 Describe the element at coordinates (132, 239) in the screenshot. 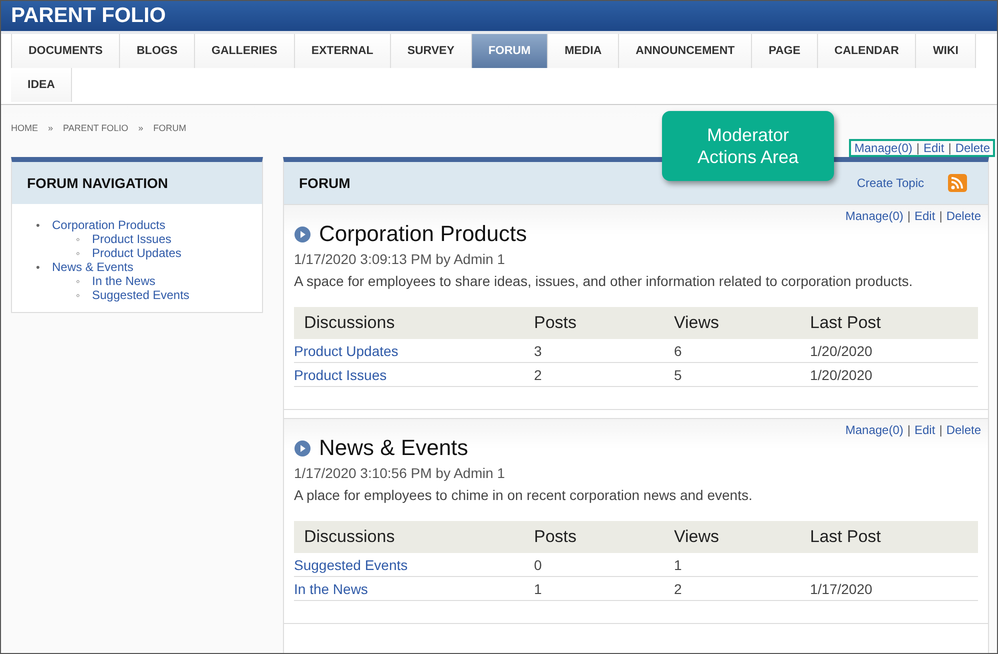

I see `nav-link: Product Issues` at that location.